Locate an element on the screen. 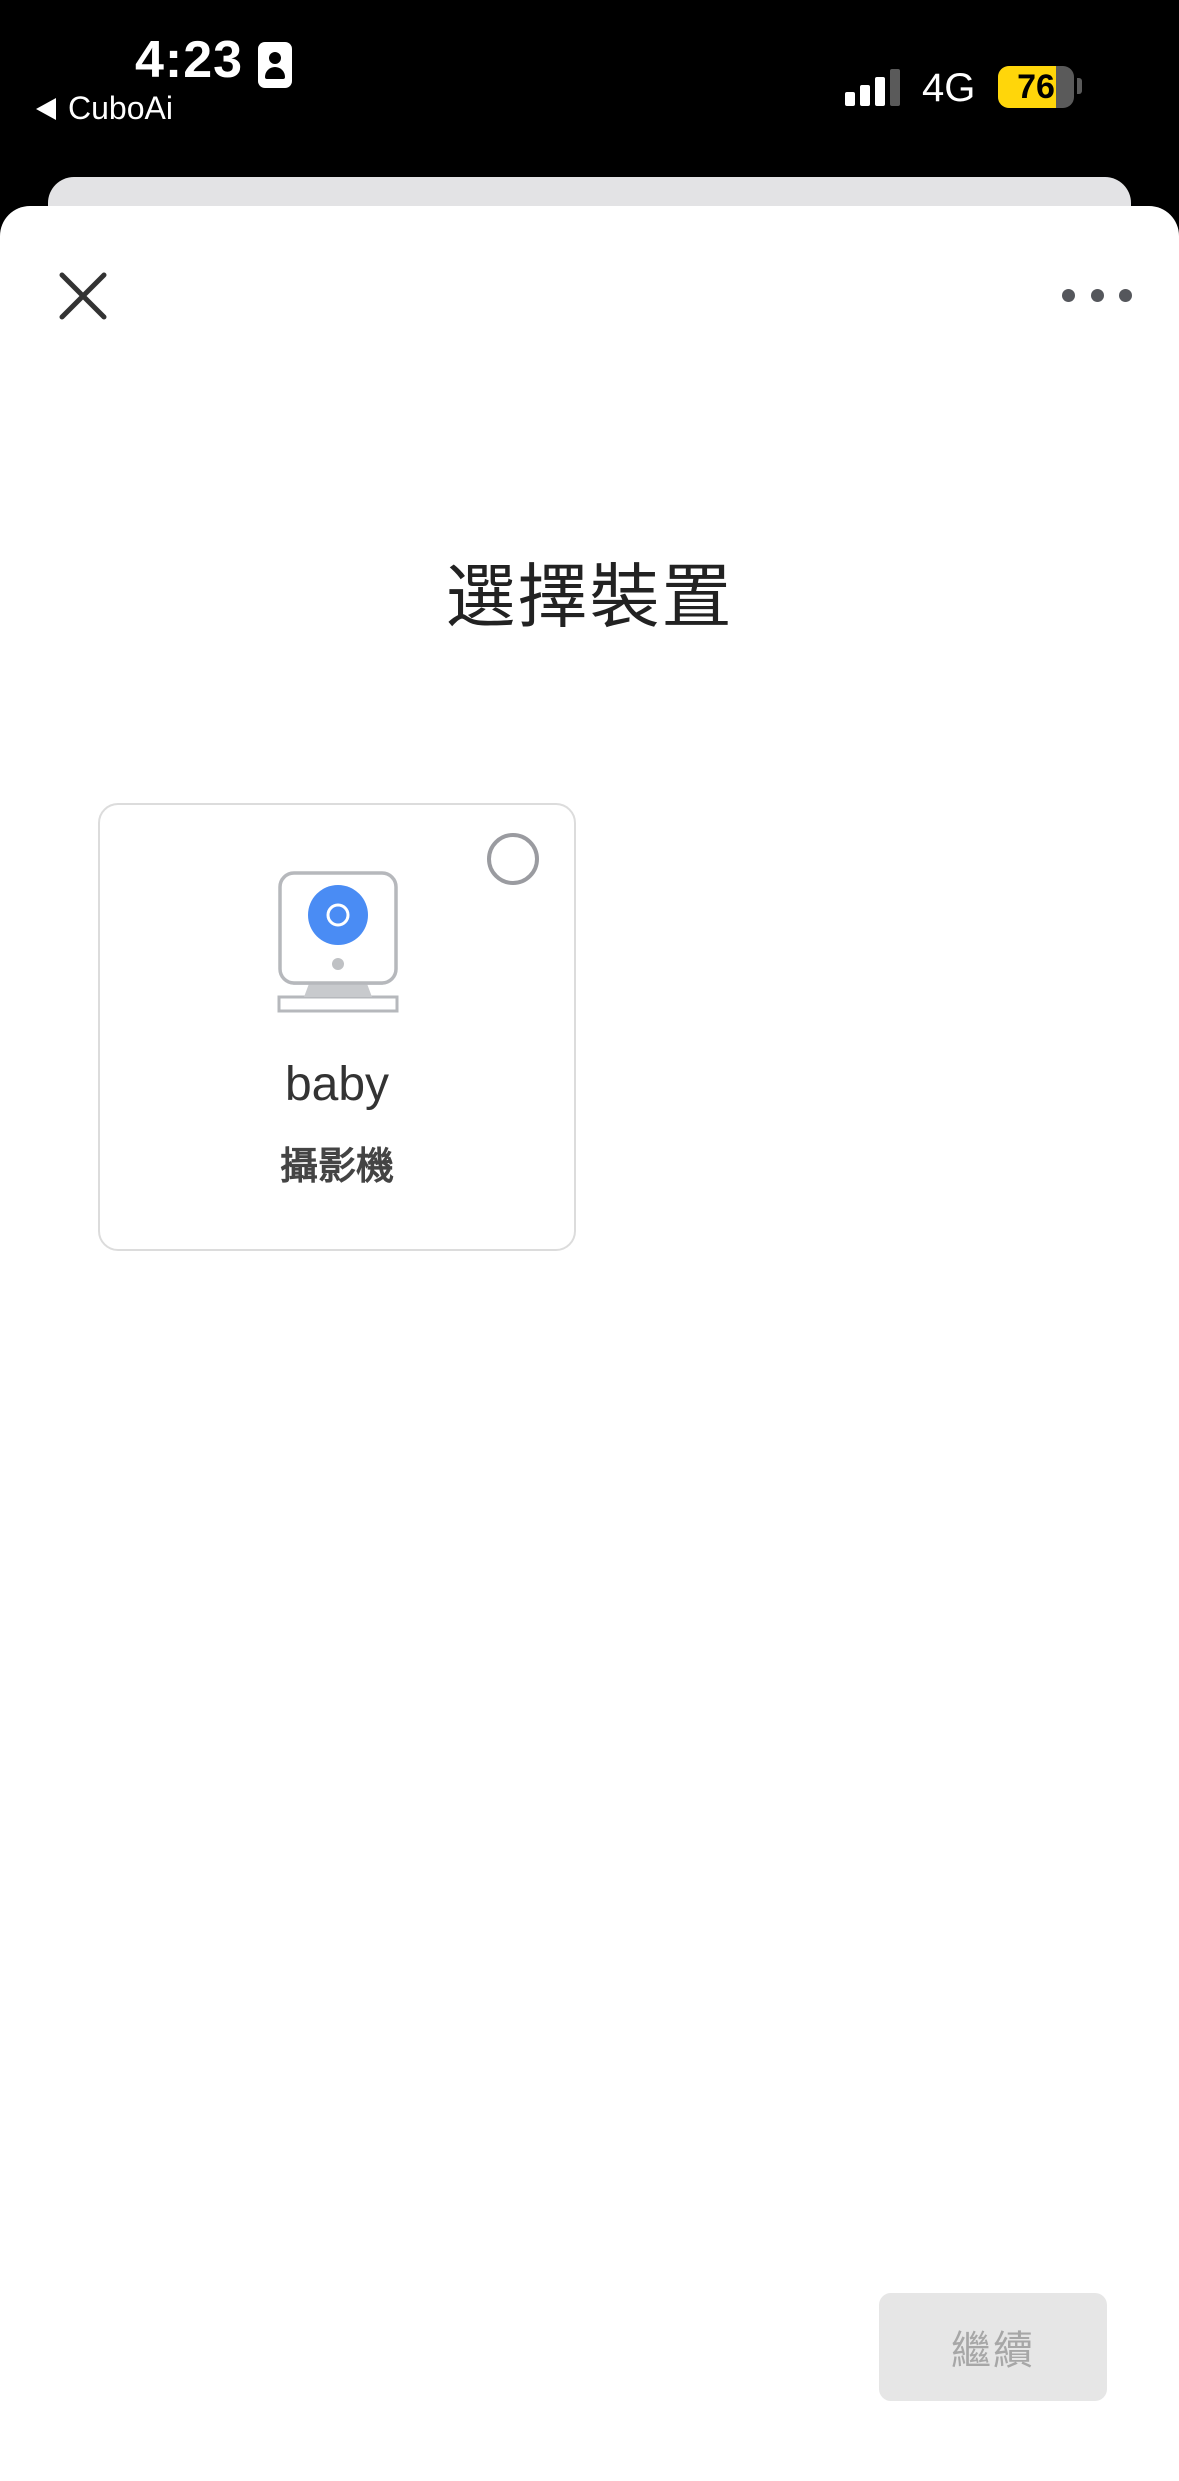 The width and height of the screenshot is (1179, 2481). page-title: 選擇裝置 is located at coordinates (589, 597).